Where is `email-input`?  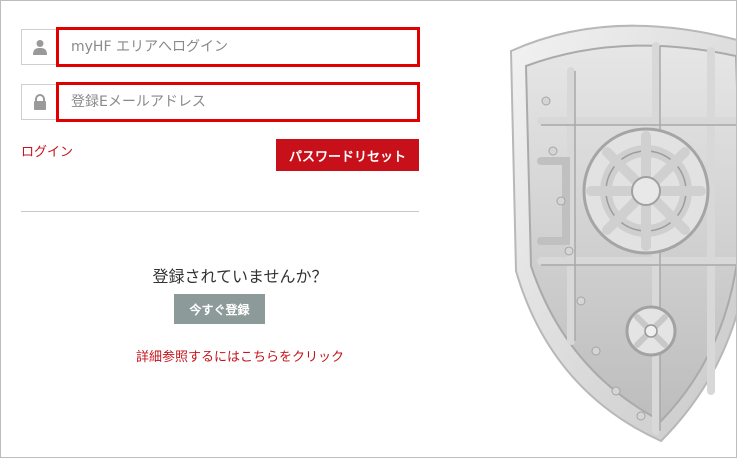
email-input is located at coordinates (238, 102).